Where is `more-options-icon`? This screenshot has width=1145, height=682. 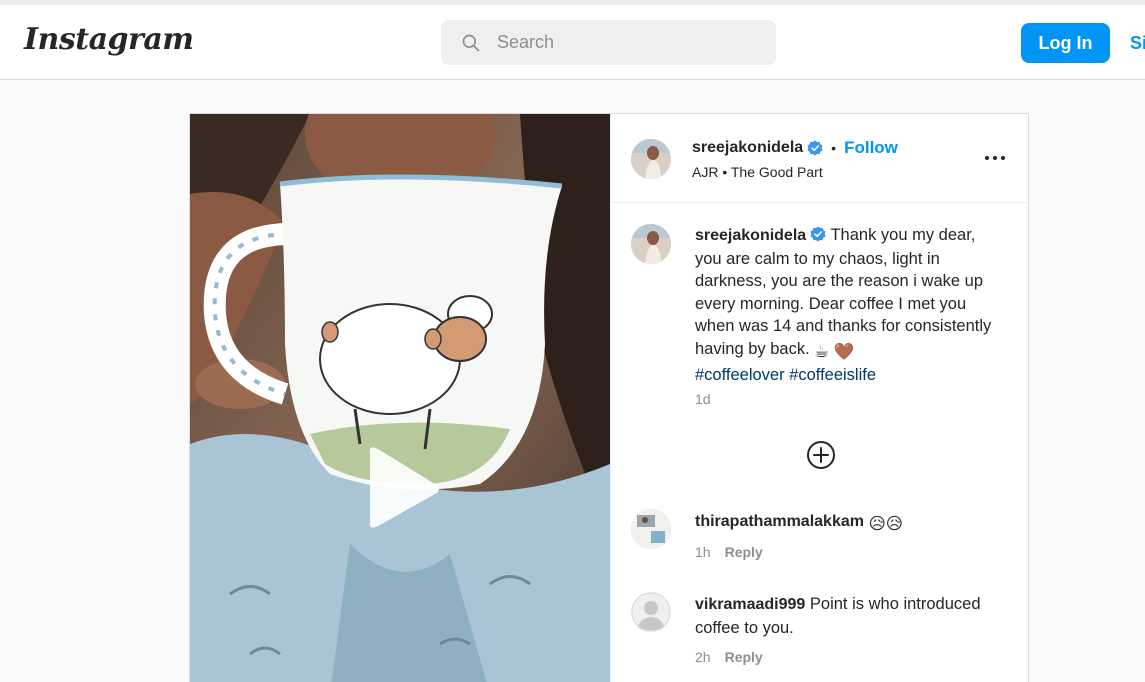
more-options-icon is located at coordinates (995, 158).